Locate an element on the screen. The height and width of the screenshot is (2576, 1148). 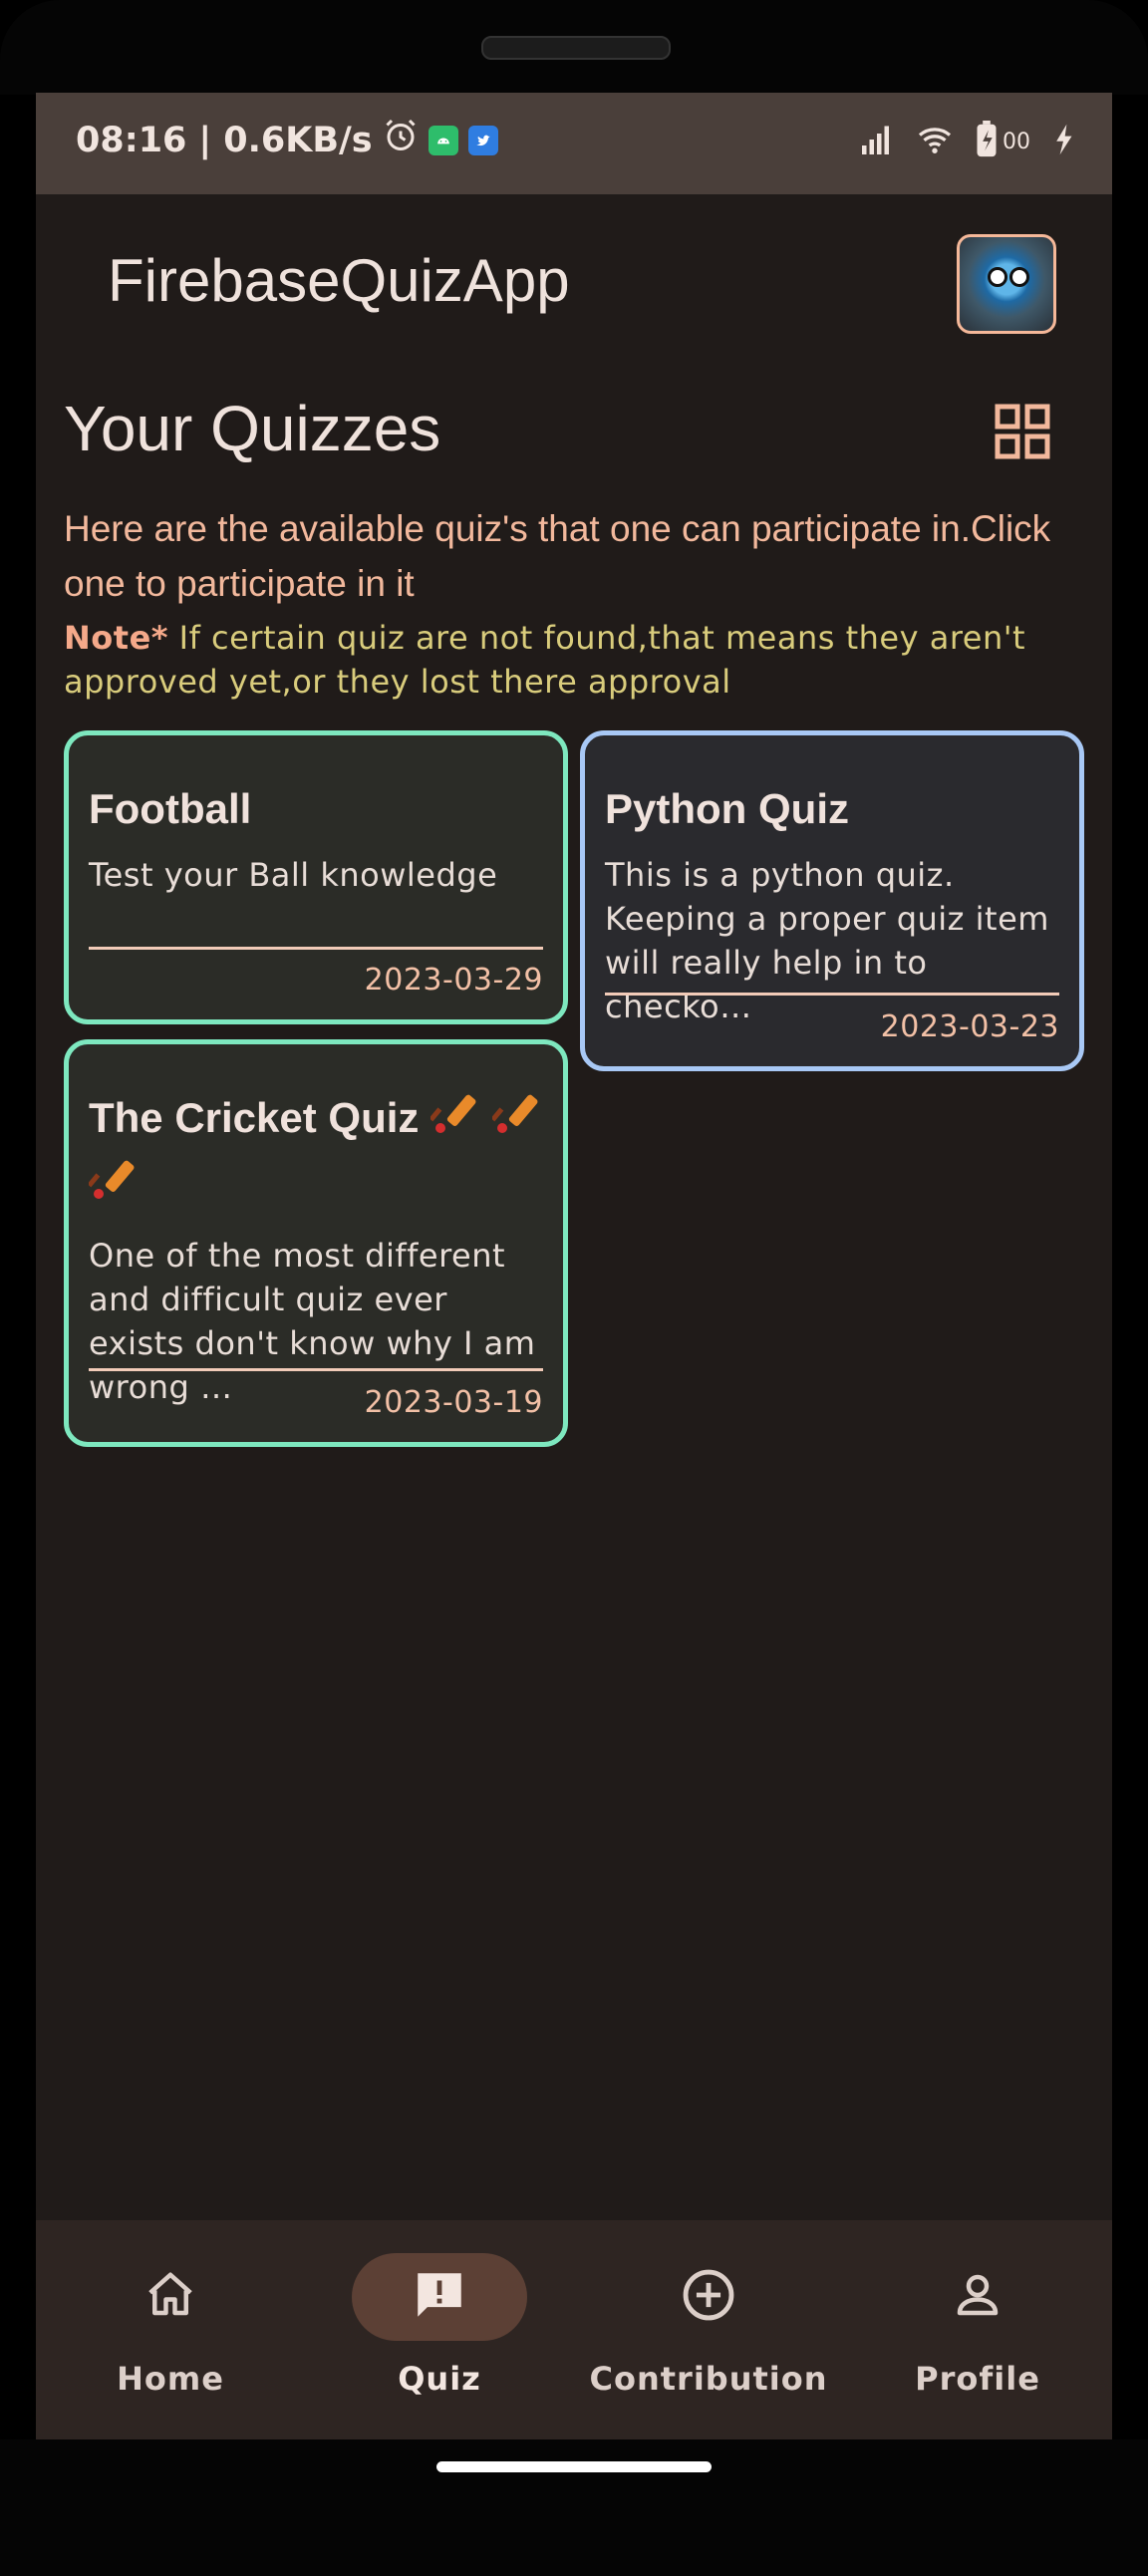
nav-item-quiz: Quiz is located at coordinates (439, 2329).